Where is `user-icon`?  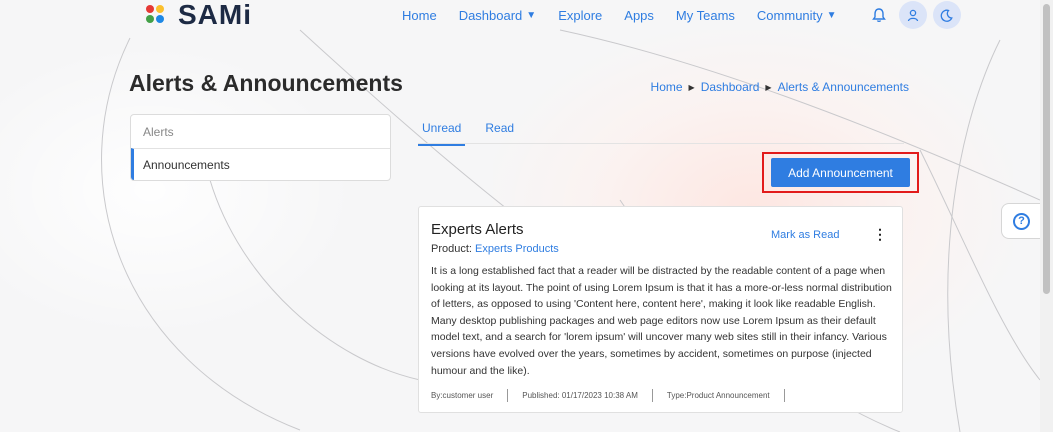
user-icon is located at coordinates (912, 15).